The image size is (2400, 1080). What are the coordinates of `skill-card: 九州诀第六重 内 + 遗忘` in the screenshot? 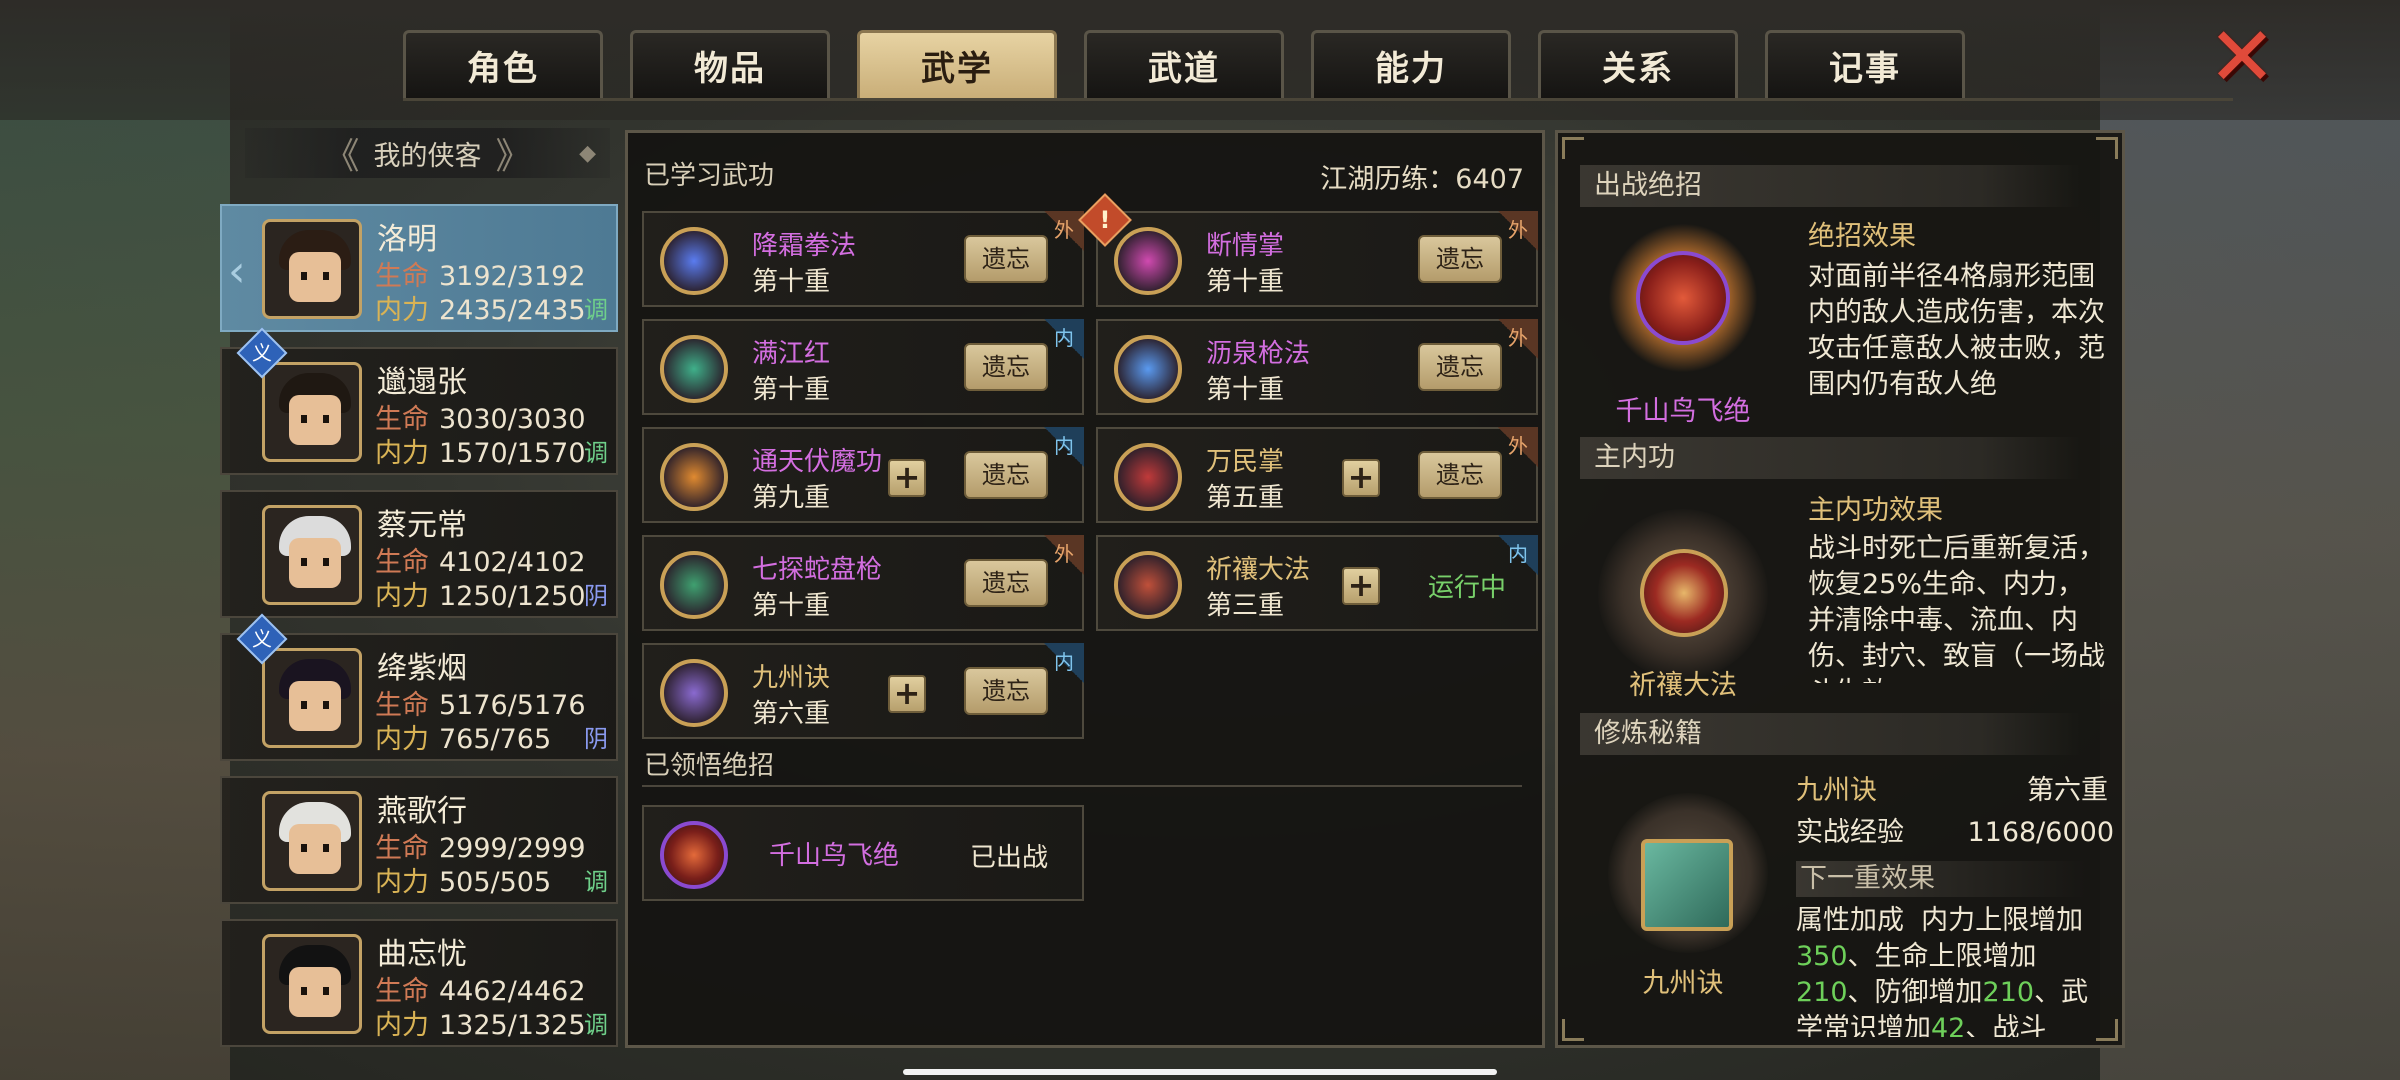 It's located at (863, 691).